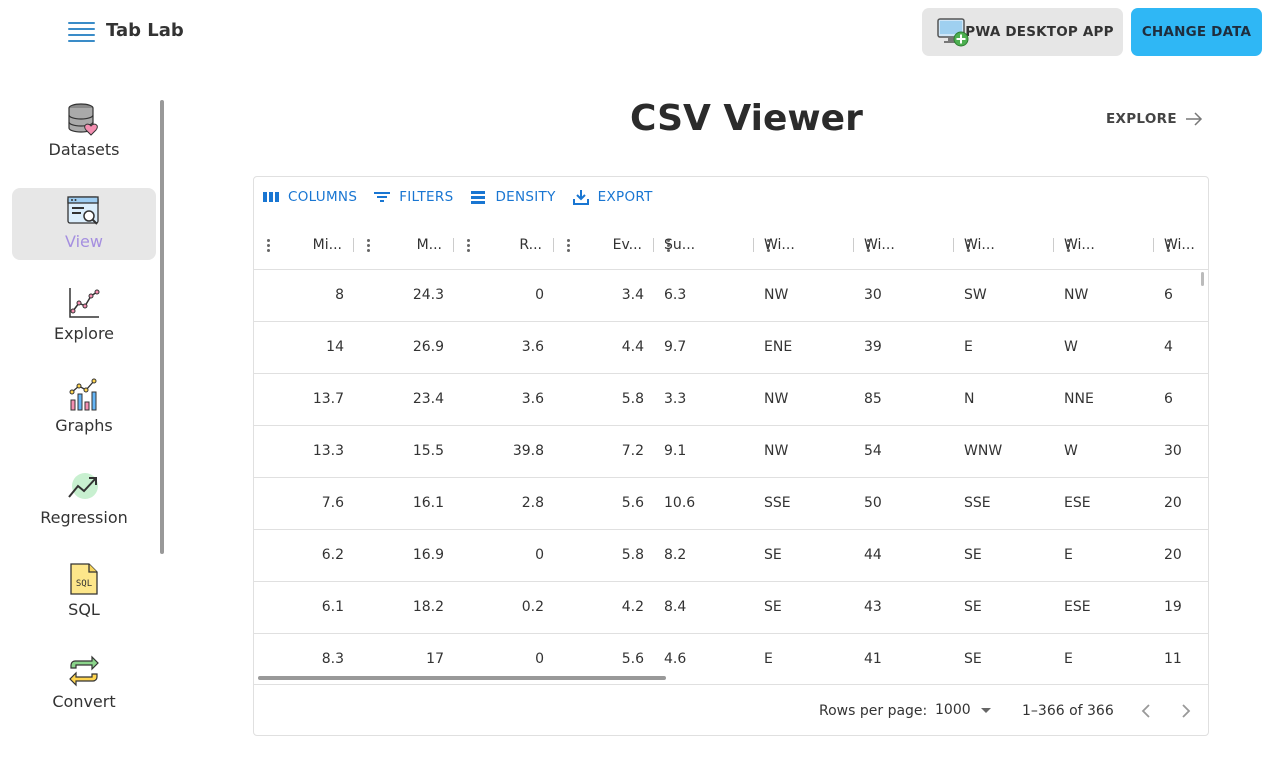 This screenshot has width=1270, height=760. I want to click on filters-label: FILTERS, so click(426, 197).